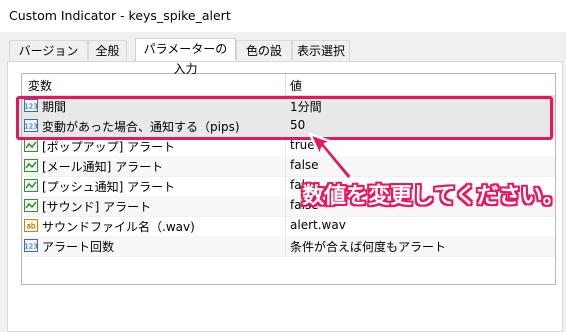  What do you see at coordinates (78, 247) in the screenshot?
I see `param-name: アラート回数` at bounding box center [78, 247].